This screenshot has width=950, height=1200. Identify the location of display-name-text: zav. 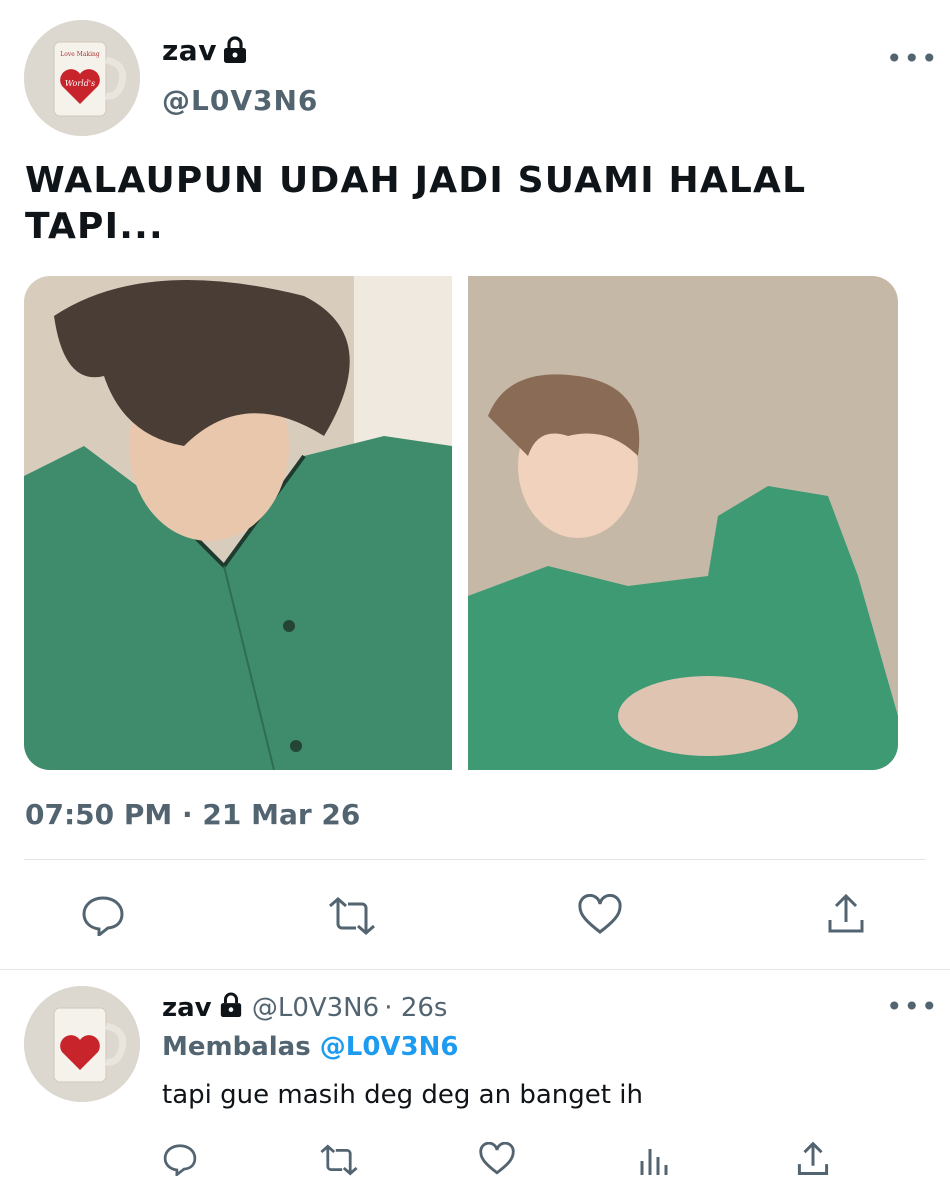
(189, 50).